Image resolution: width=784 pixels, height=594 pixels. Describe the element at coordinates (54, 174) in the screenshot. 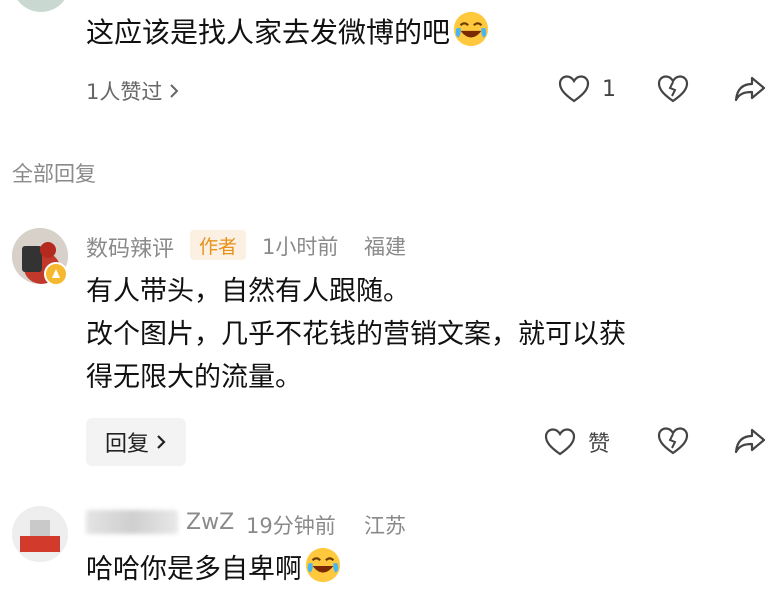

I see `section-title: 全部回复` at that location.